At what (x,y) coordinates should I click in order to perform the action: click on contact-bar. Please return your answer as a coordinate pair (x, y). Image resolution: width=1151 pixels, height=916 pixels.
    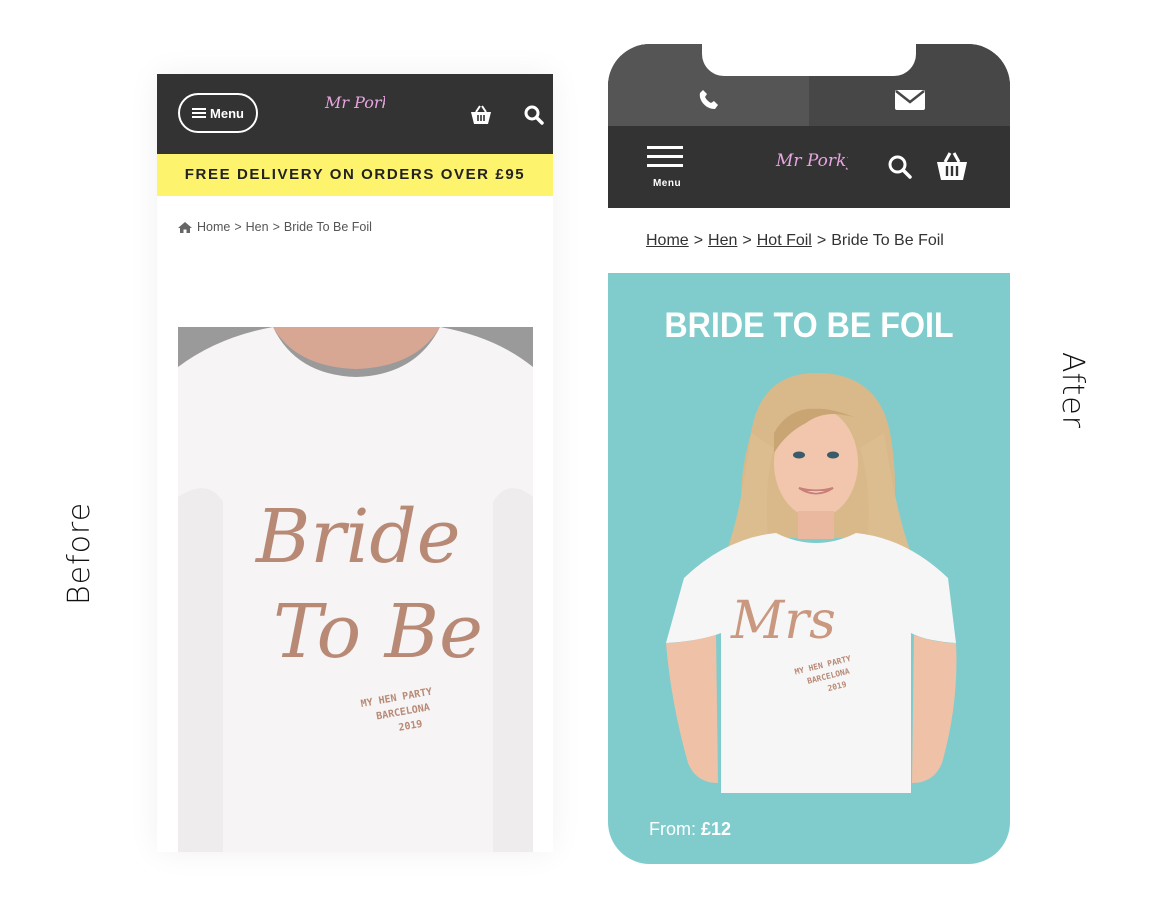
    Looking at the image, I should click on (809, 85).